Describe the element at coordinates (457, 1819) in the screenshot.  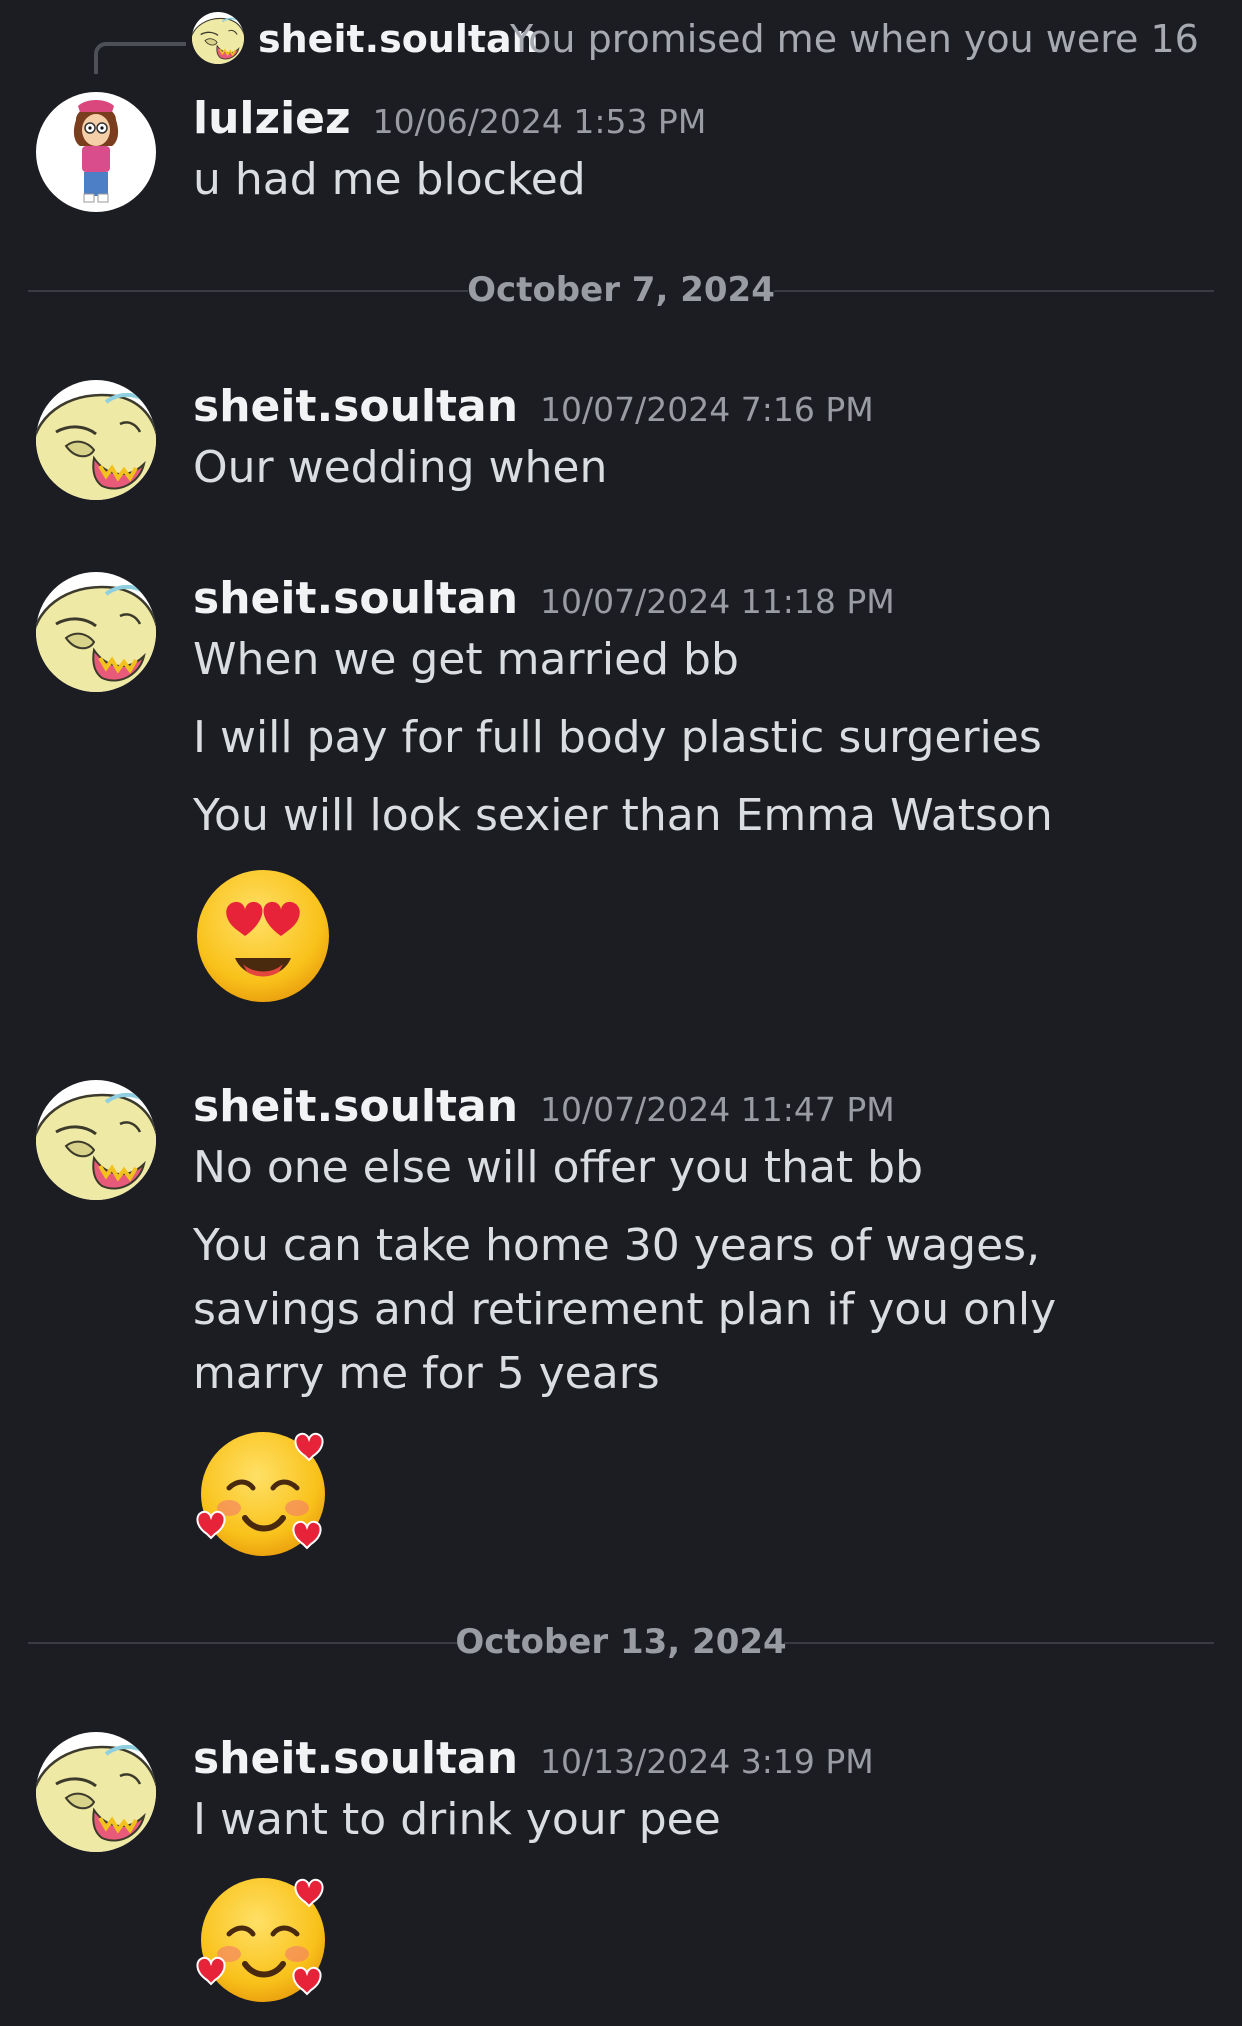
I see `message-text: I want to drink your pee` at that location.